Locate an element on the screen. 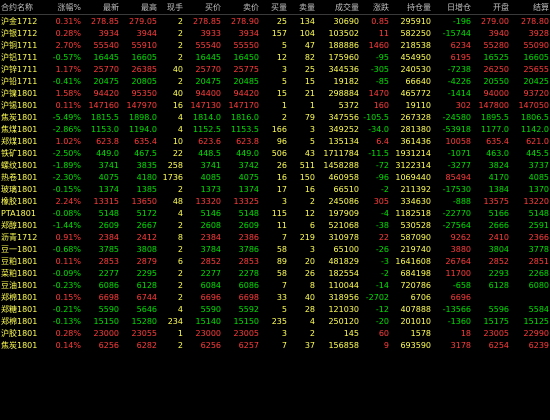  contract-name: 沪锌1711 is located at coordinates (23, 69).